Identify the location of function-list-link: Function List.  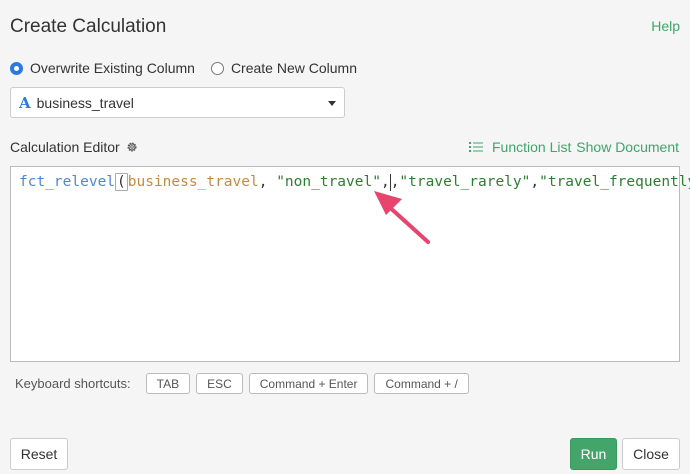
(520, 147).